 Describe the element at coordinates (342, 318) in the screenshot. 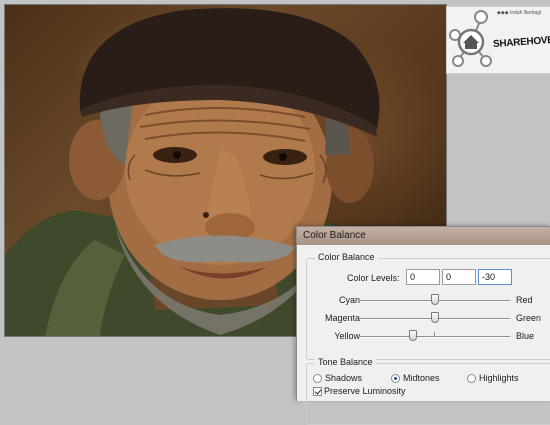

I see `magenta-label: Magenta` at that location.